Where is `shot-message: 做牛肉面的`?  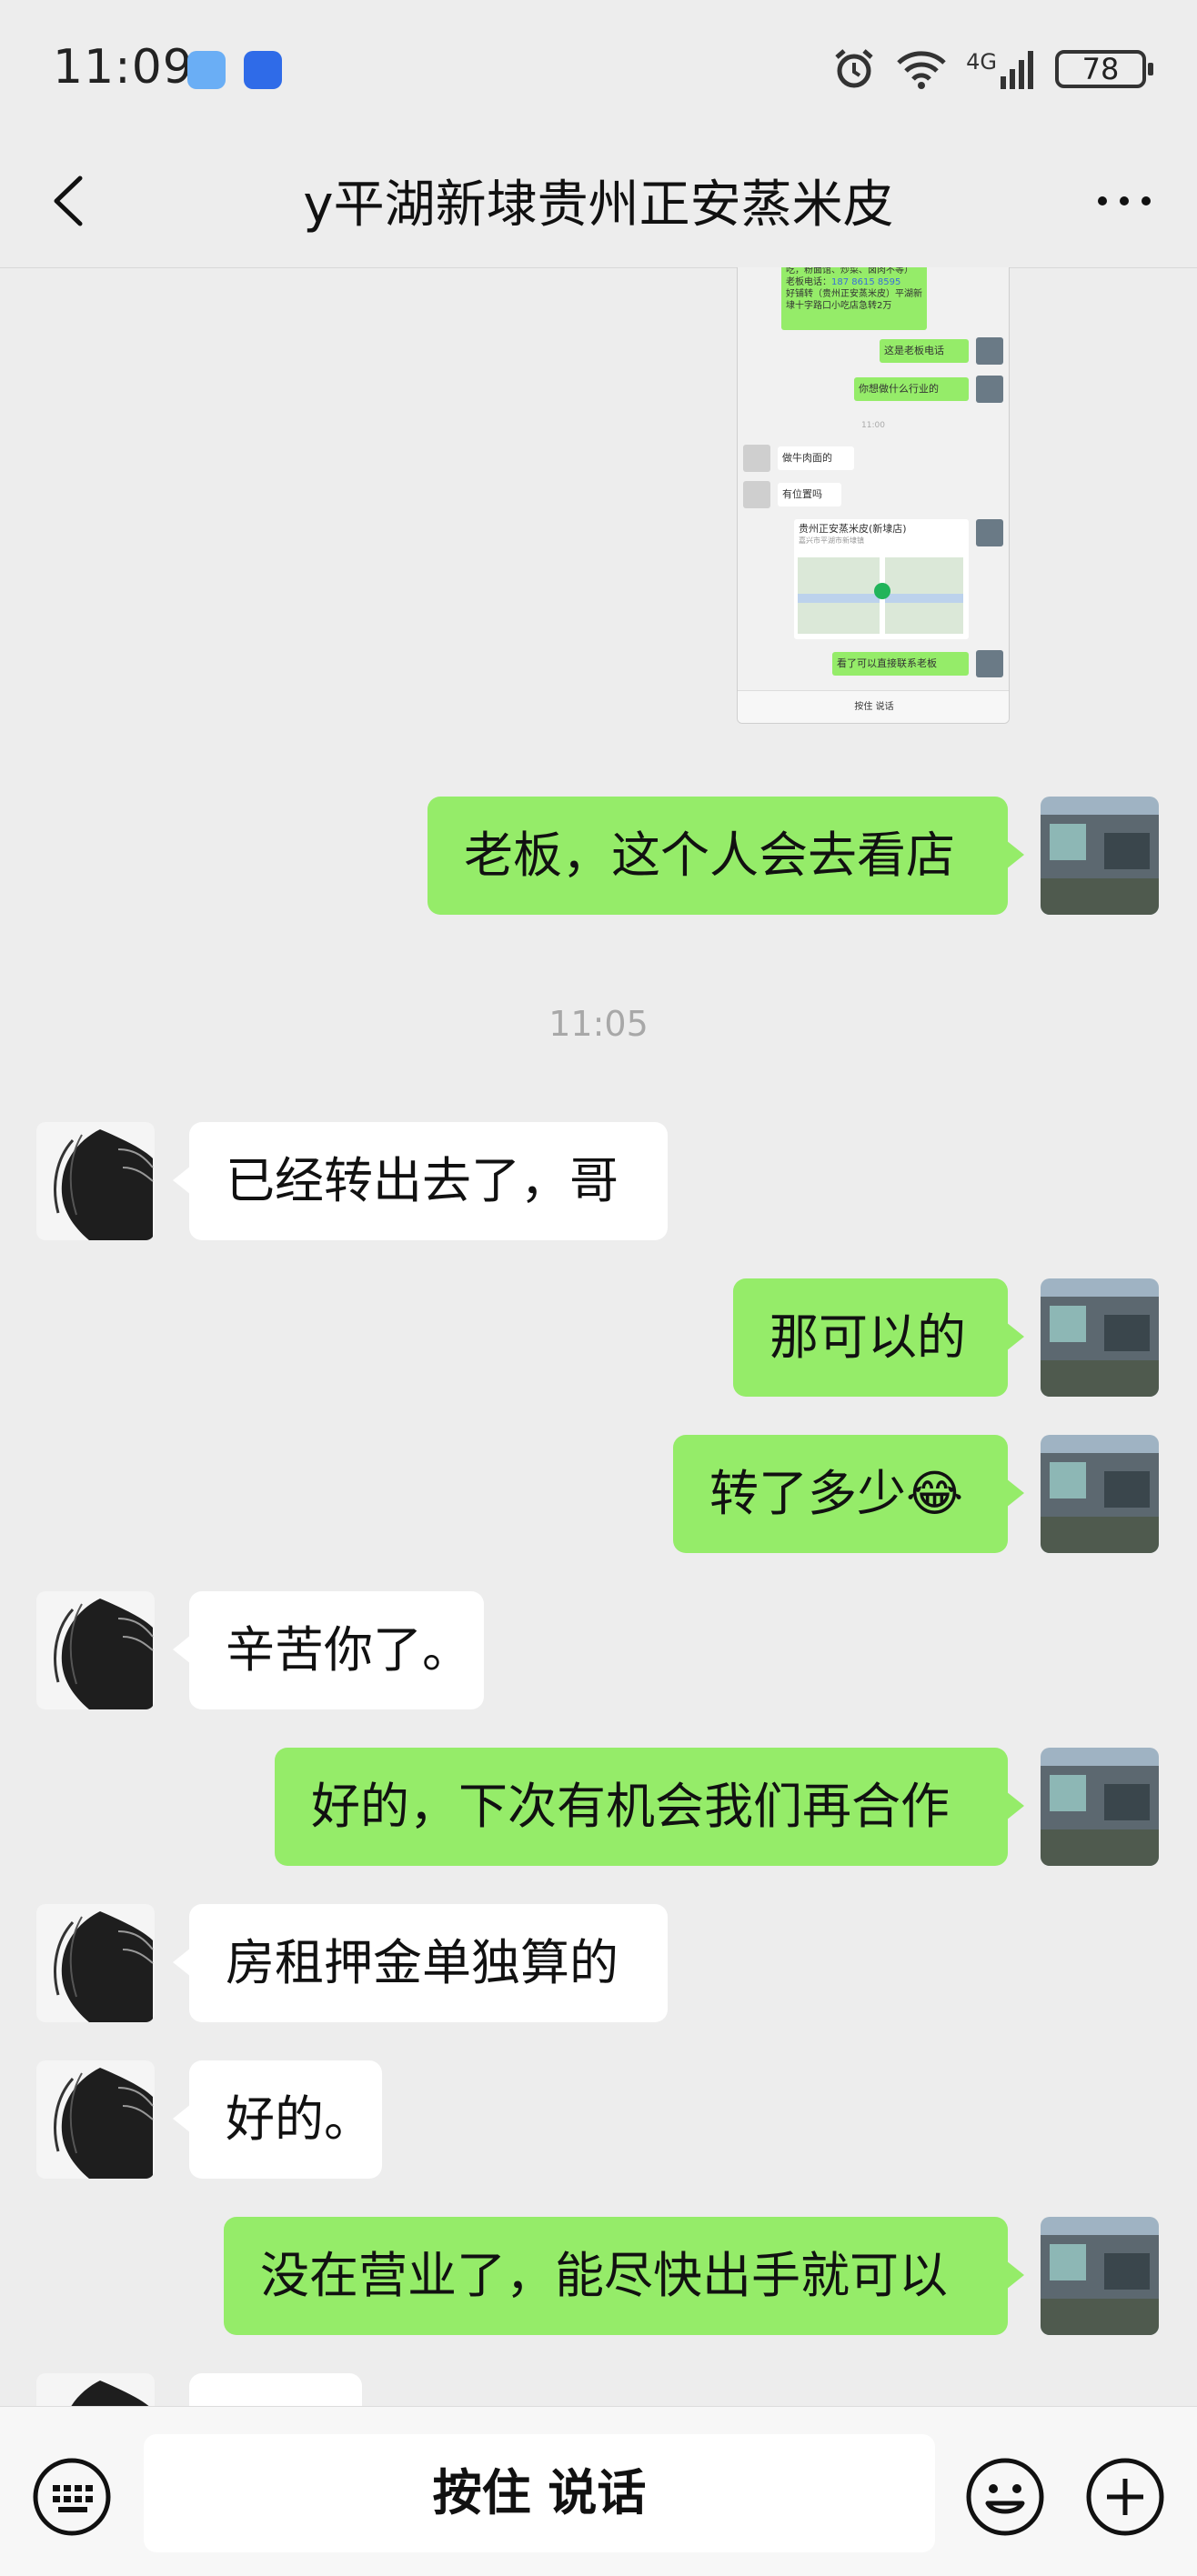
shot-message: 做牛肉面的 is located at coordinates (816, 458).